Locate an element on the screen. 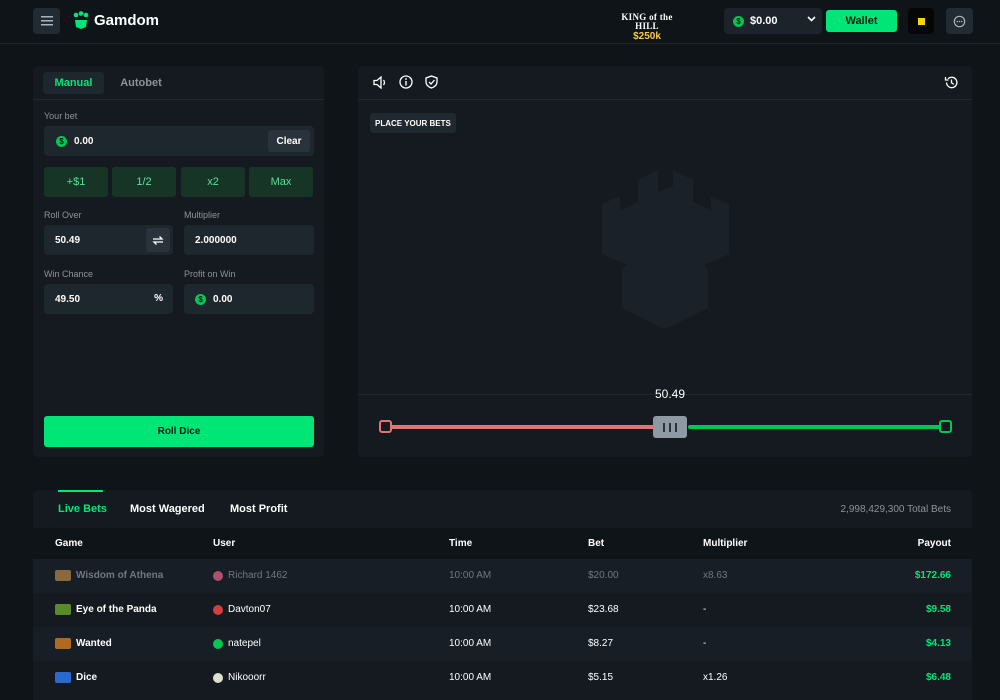  info-button is located at coordinates (406, 82).